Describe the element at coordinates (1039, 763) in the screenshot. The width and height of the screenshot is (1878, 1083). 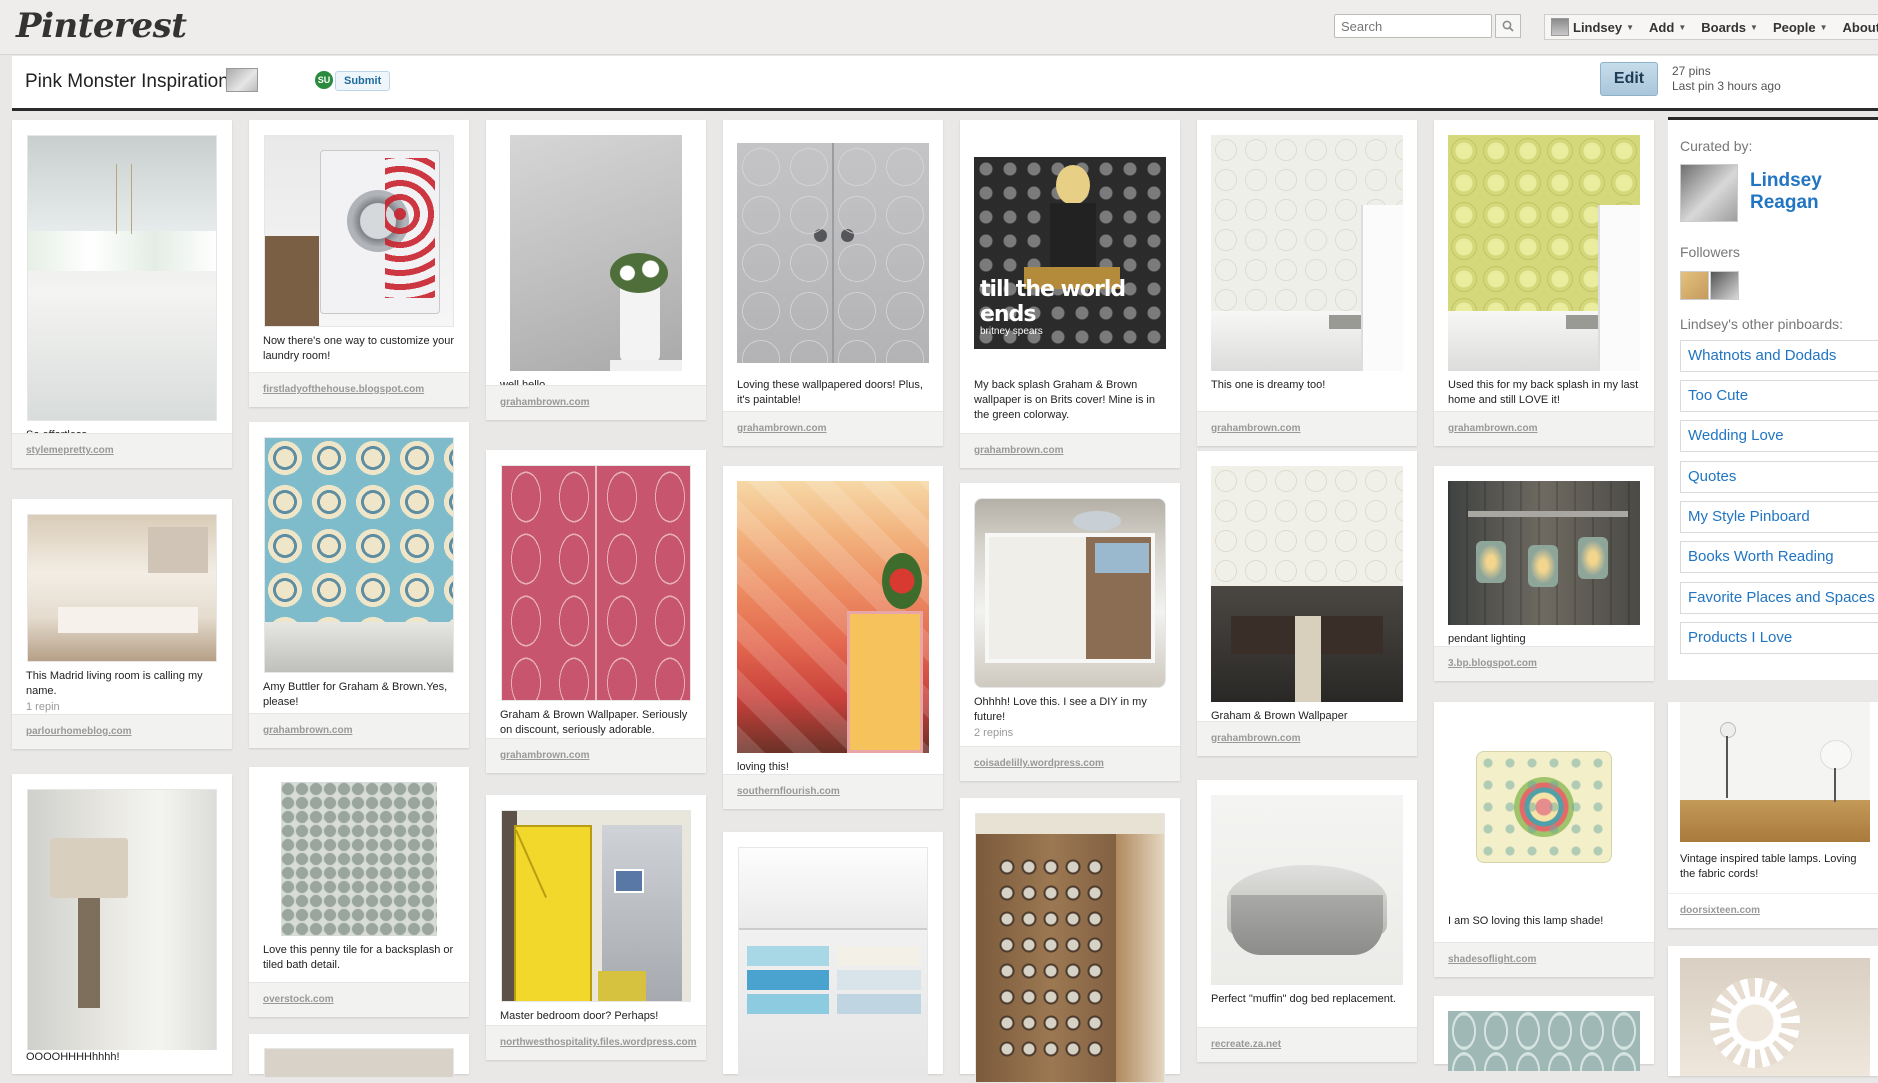
I see `pin-source-link: coisadelilly.wordpress.com` at that location.